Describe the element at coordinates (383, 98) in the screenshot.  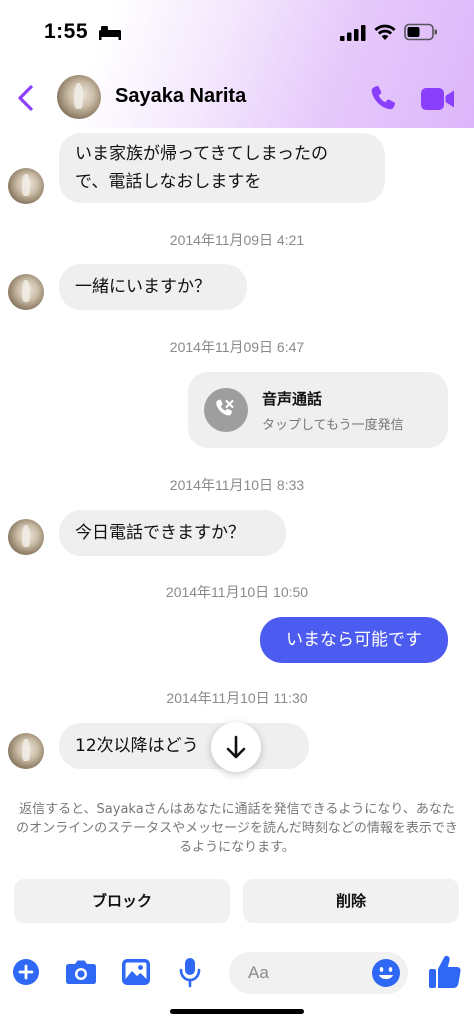
I see `phone-icon` at that location.